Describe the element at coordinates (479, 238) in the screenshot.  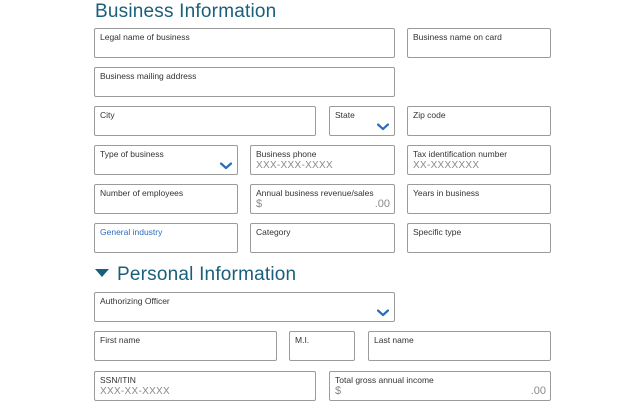
I see `specific-type-field: Specific type` at that location.